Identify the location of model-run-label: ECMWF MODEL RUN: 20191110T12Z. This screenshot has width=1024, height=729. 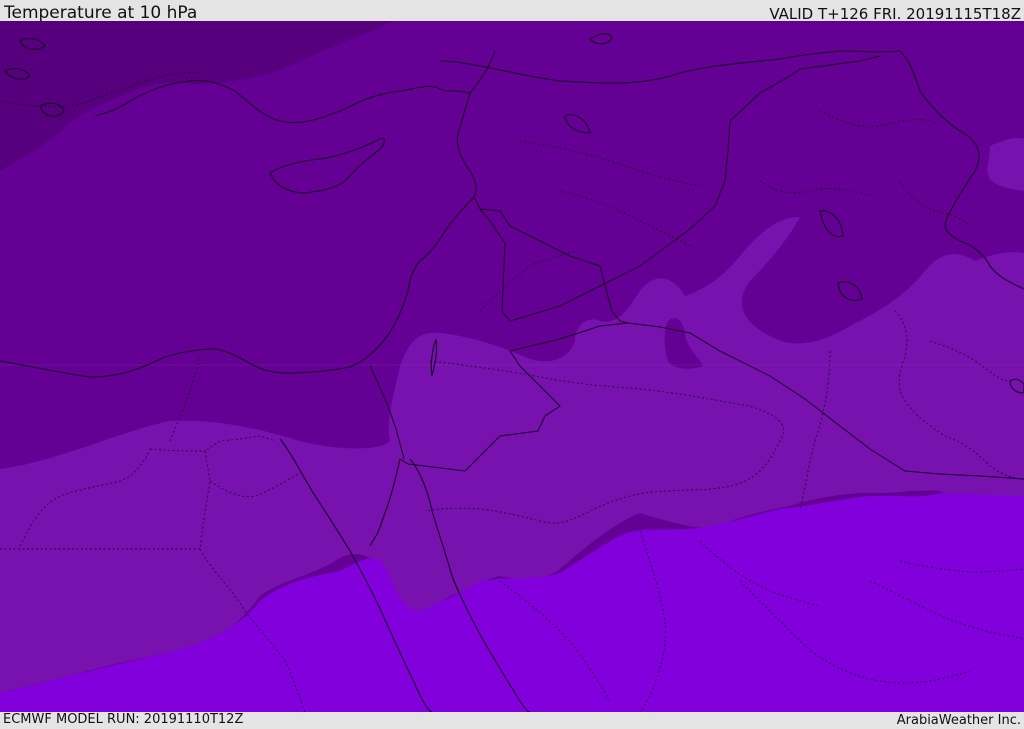
(123, 719).